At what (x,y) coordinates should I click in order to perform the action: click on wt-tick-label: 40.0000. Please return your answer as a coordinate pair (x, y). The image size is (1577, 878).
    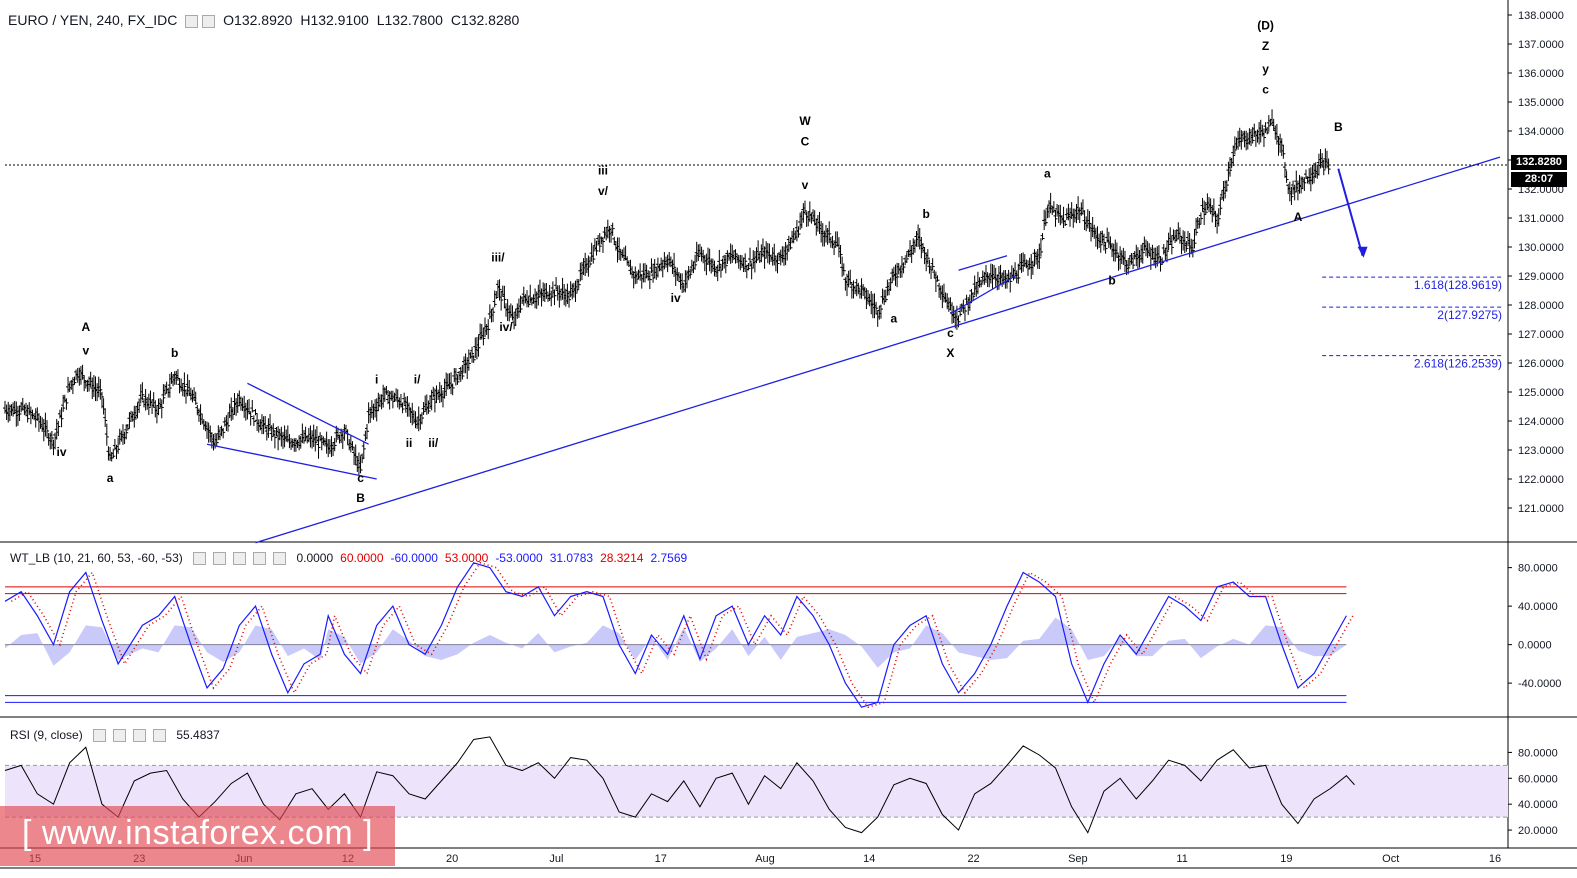
    Looking at the image, I should click on (1538, 607).